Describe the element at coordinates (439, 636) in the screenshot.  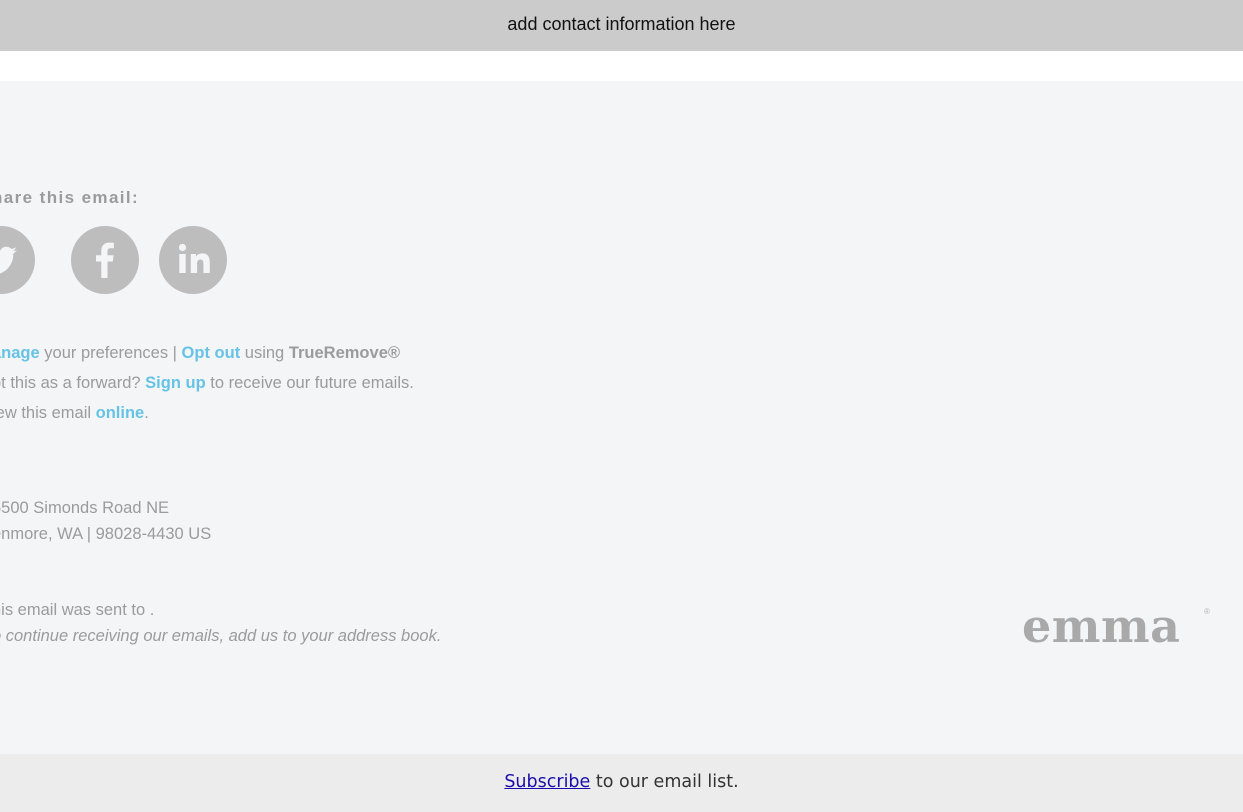
I see `address-book-period: .` at that location.